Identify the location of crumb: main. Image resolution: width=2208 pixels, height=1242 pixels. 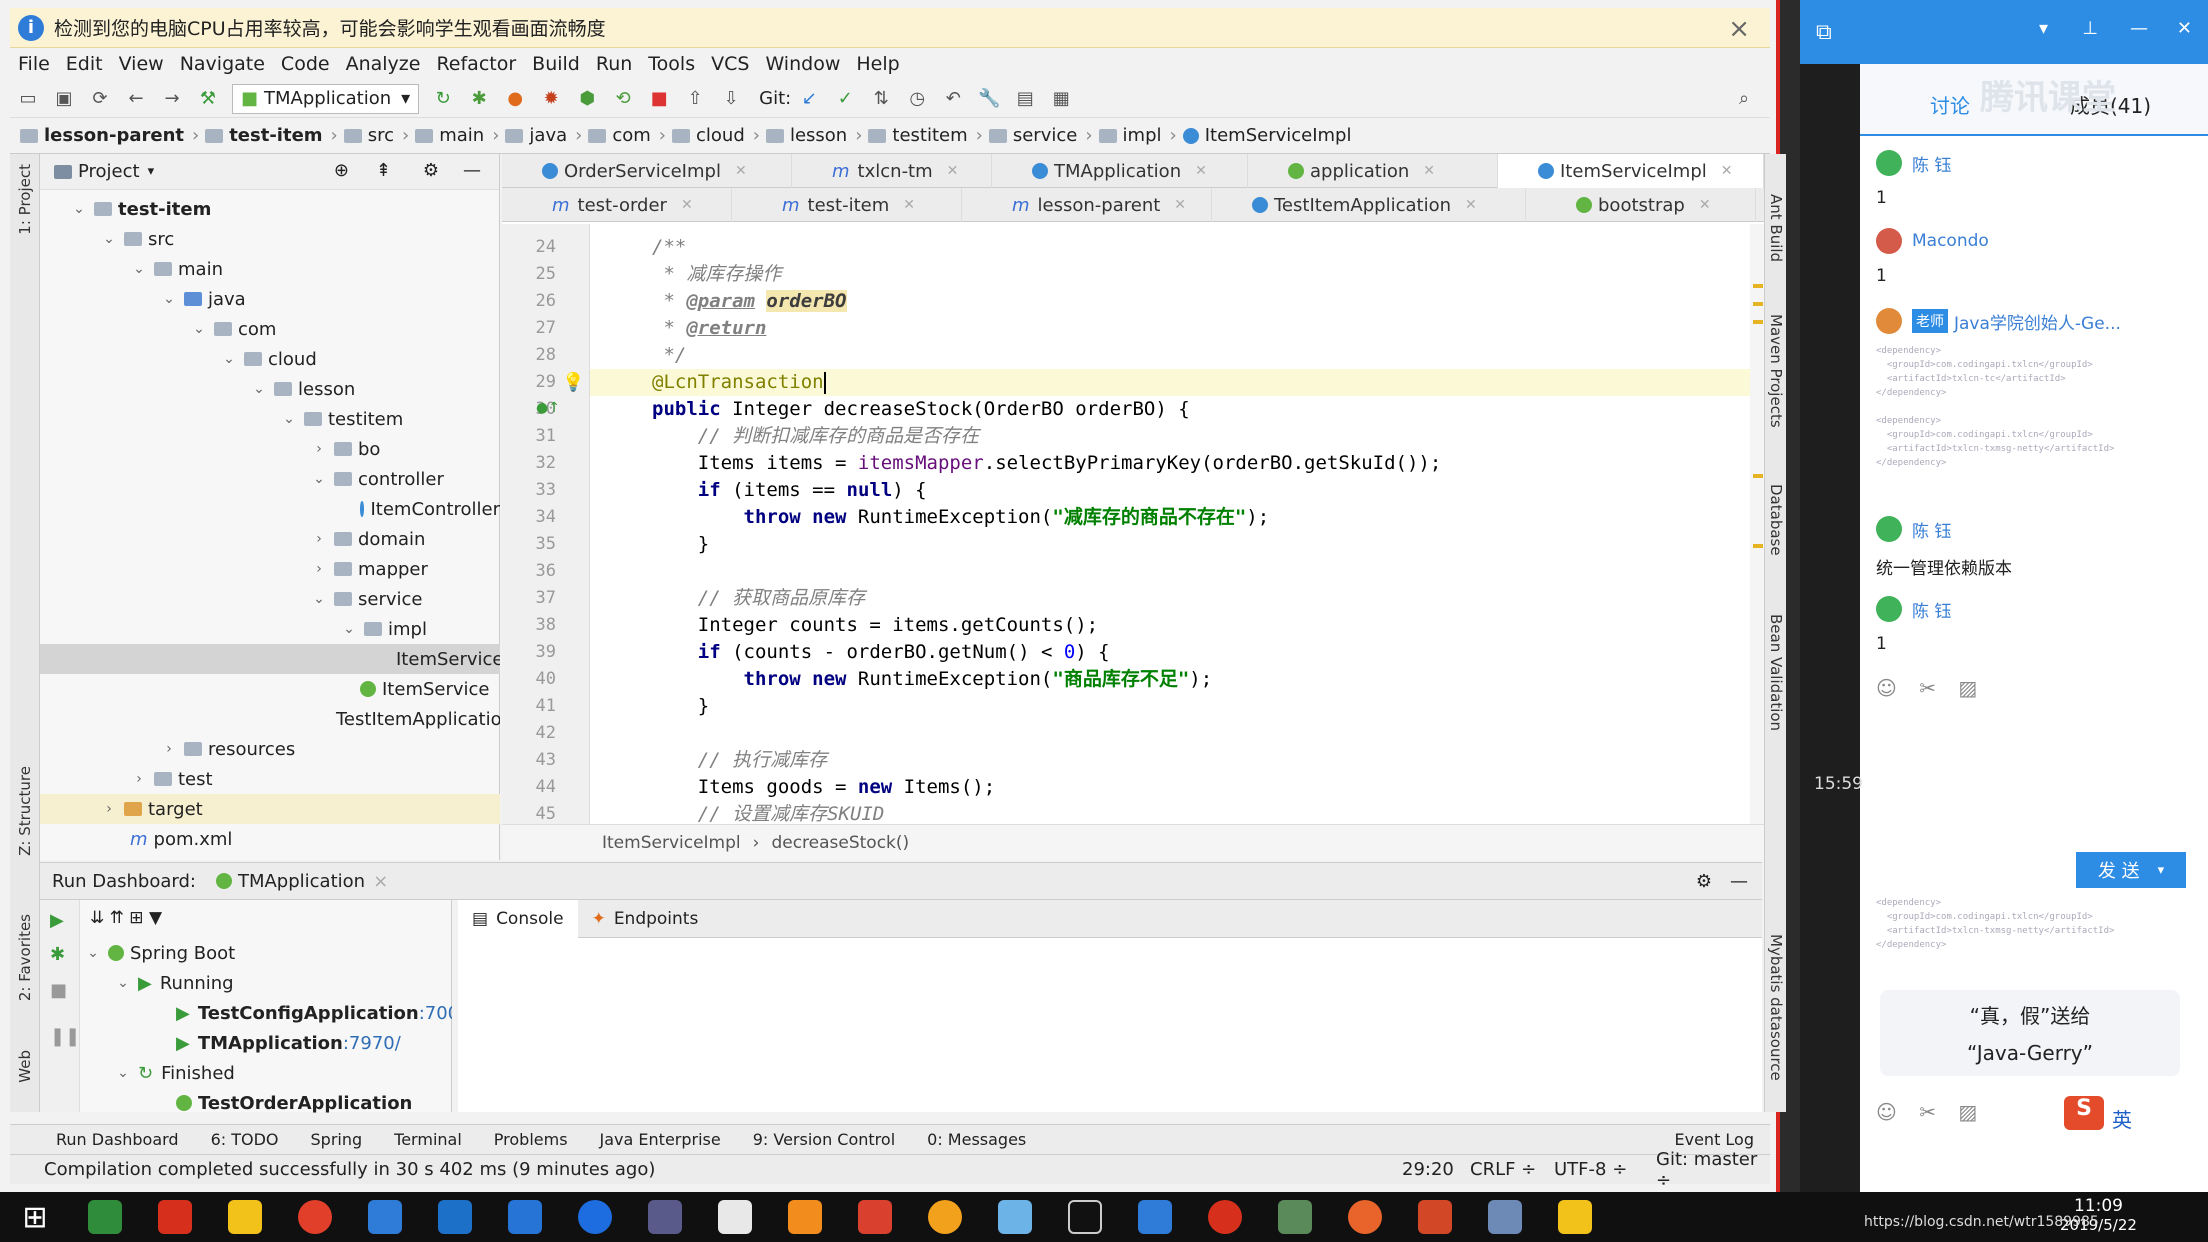
(457, 135).